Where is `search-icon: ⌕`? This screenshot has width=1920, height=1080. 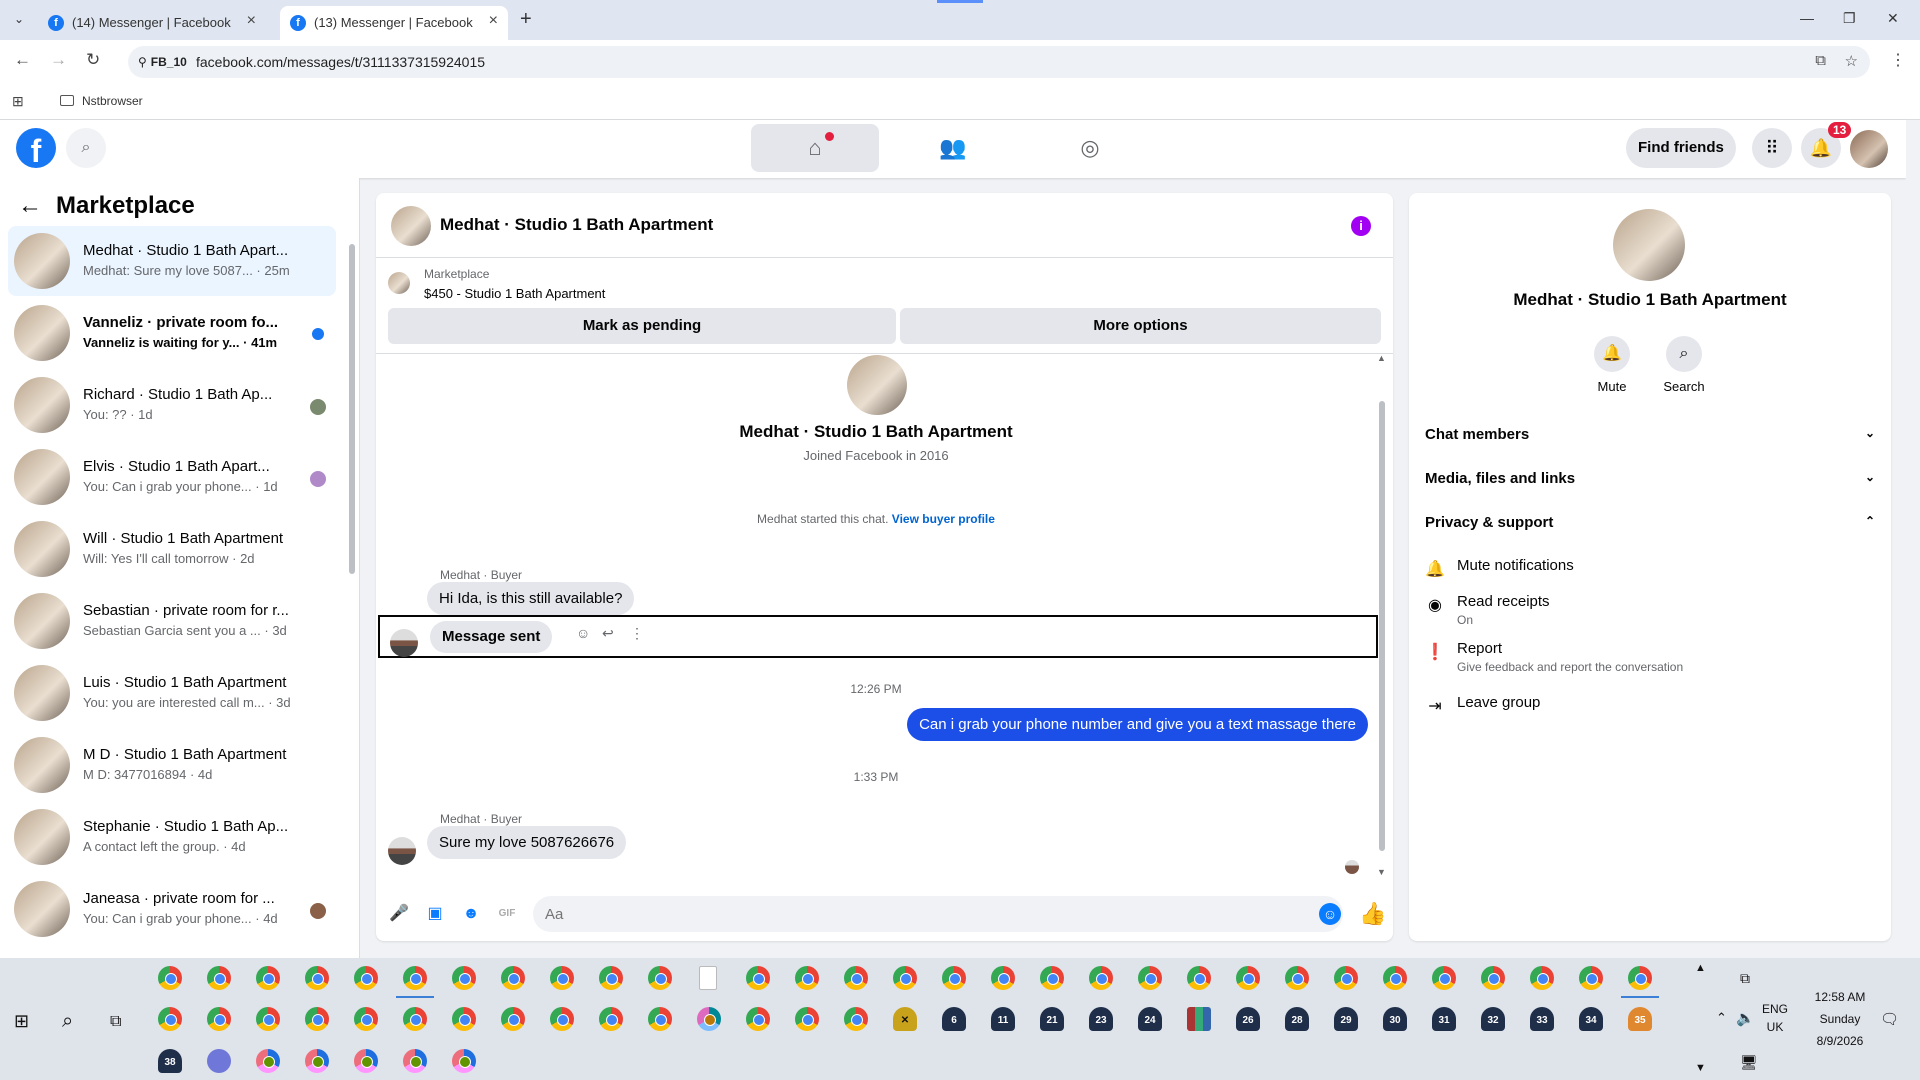 search-icon: ⌕ is located at coordinates (67, 1021).